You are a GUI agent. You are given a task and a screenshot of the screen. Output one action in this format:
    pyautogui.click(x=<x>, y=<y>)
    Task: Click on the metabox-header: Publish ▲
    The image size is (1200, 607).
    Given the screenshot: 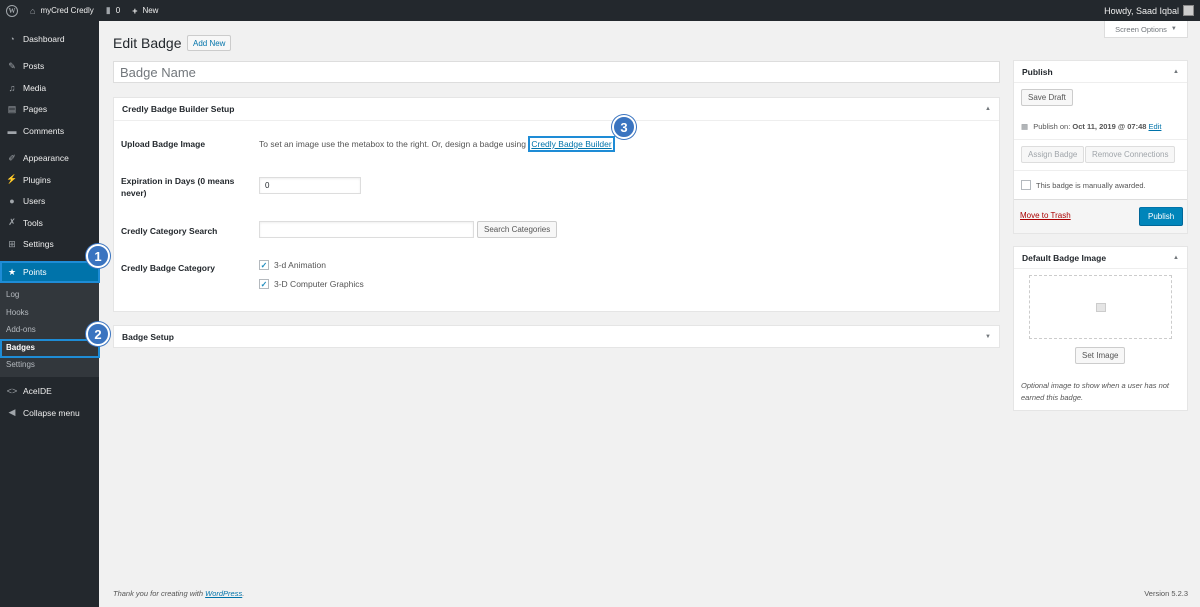 What is the action you would take?
    pyautogui.click(x=1100, y=72)
    